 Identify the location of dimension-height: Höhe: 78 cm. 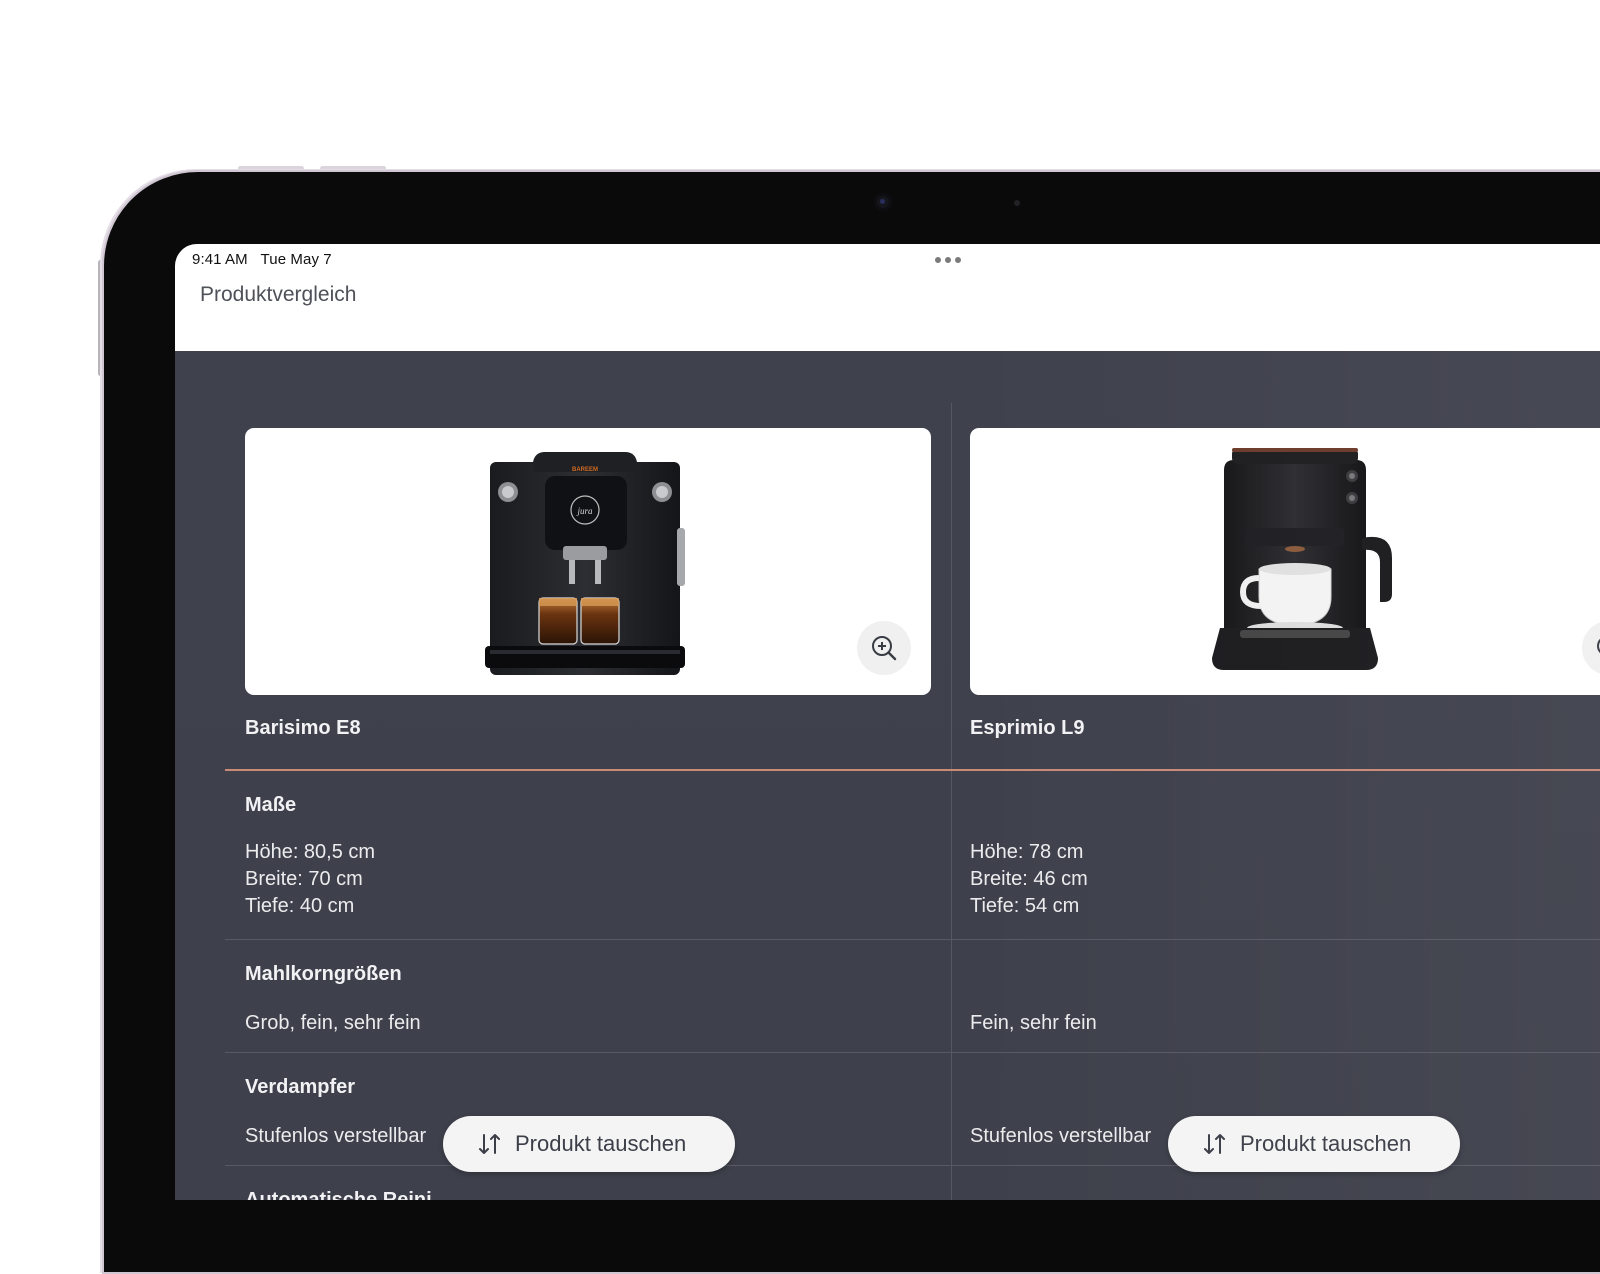
(1027, 852).